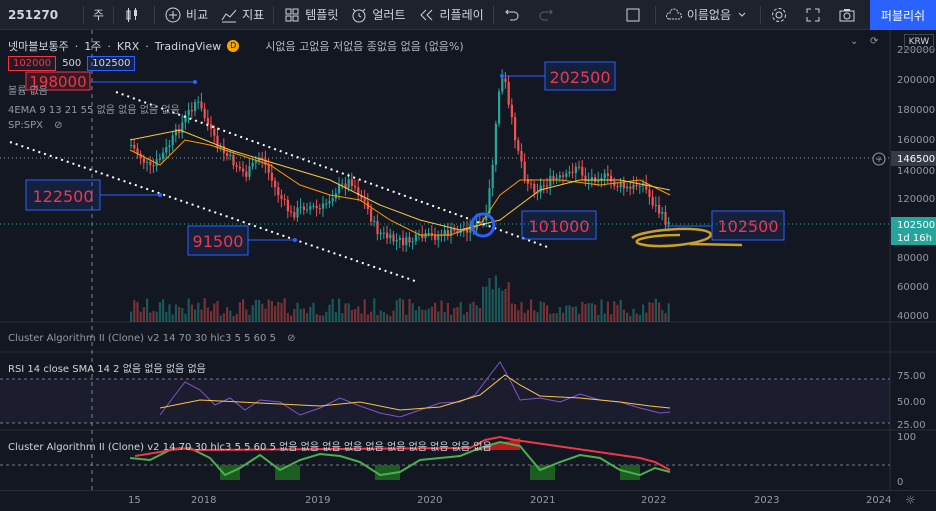  What do you see at coordinates (916, 199) in the screenshot?
I see `price-tick: 120000` at bounding box center [916, 199].